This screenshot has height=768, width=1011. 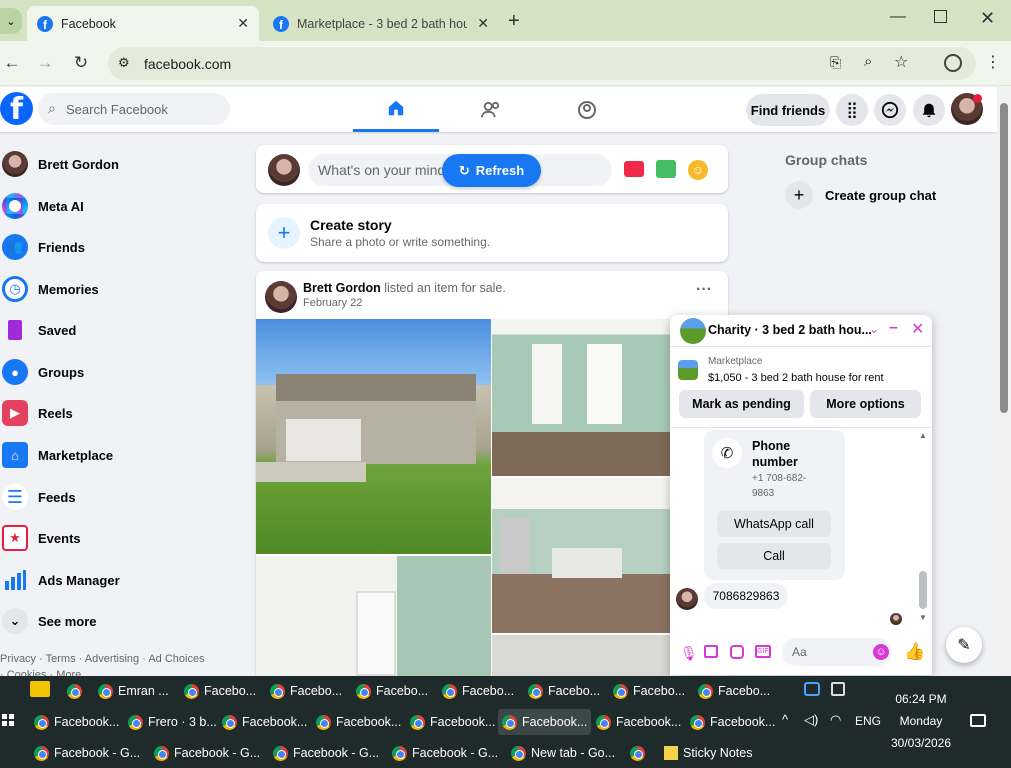 I want to click on install-app-icon: ⎘, so click(x=835, y=62).